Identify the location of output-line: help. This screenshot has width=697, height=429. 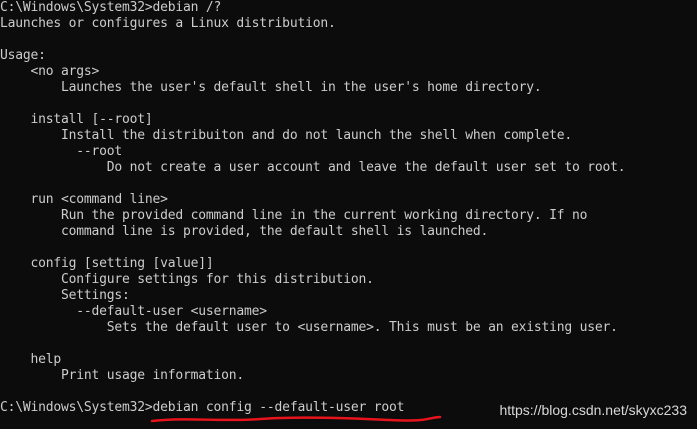
(31, 359).